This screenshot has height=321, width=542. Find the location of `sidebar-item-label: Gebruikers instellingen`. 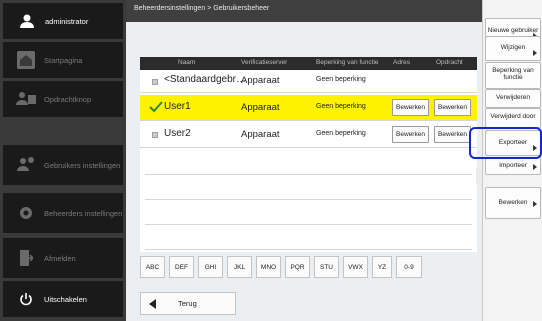

sidebar-item-label: Gebruikers instellingen is located at coordinates (82, 165).